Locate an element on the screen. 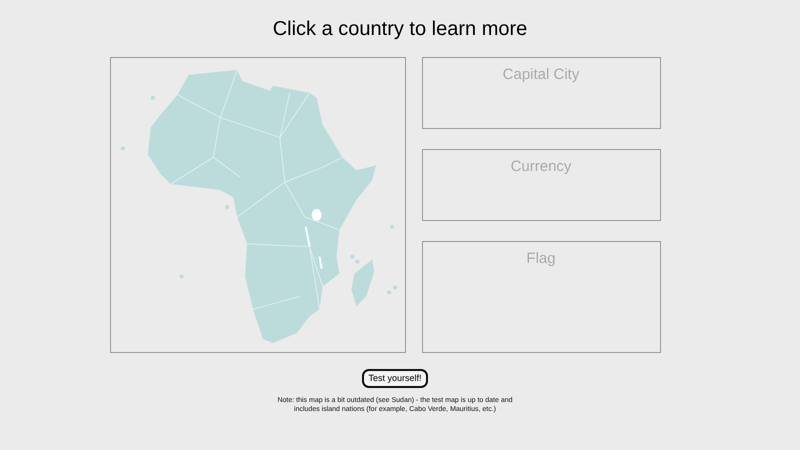  test-yourself-button: Test yourself! is located at coordinates (395, 378).